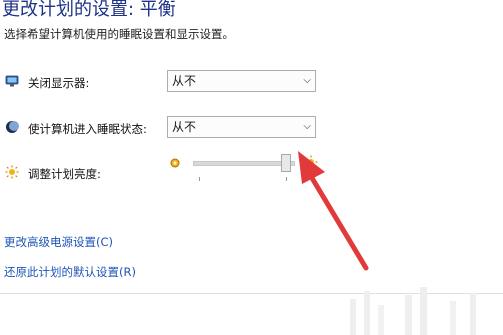 Image resolution: width=503 pixels, height=335 pixels. What do you see at coordinates (311, 162) in the screenshot?
I see `brightness-high-icon` at bounding box center [311, 162].